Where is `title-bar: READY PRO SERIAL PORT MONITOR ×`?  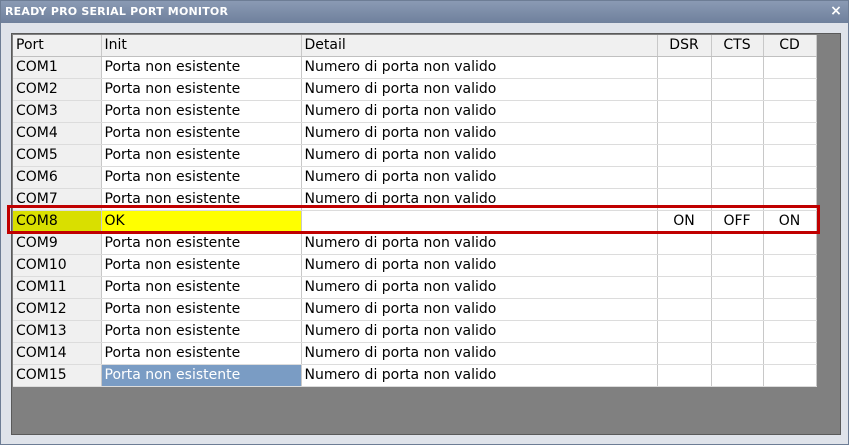 title-bar: READY PRO SERIAL PORT MONITOR × is located at coordinates (424, 12).